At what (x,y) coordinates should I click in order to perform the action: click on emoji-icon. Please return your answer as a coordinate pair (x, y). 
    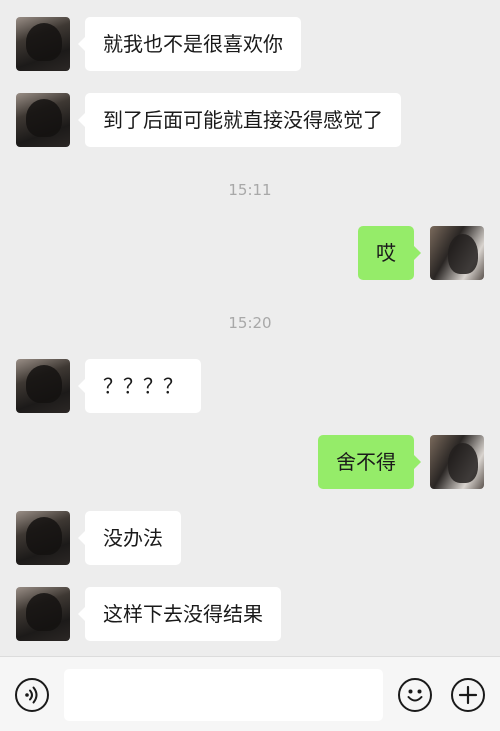
    Looking at the image, I should click on (415, 695).